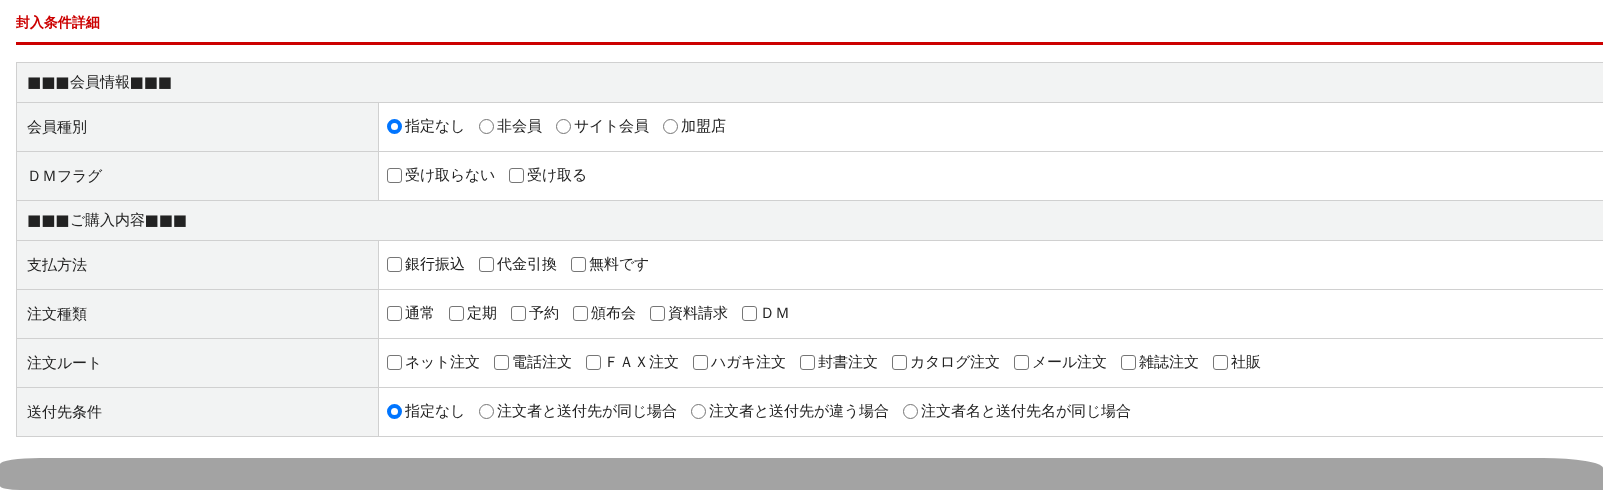  Describe the element at coordinates (1017, 411) in the screenshot. I see `radio-option: 注文者名と送付先名が同じ場合` at that location.